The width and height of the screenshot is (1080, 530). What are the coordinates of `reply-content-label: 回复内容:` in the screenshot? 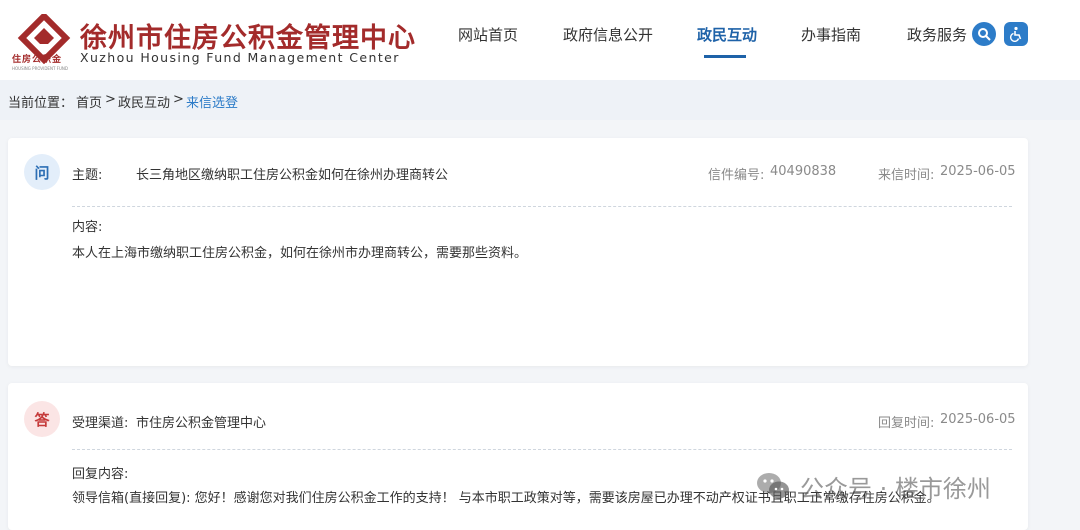 It's located at (100, 474).